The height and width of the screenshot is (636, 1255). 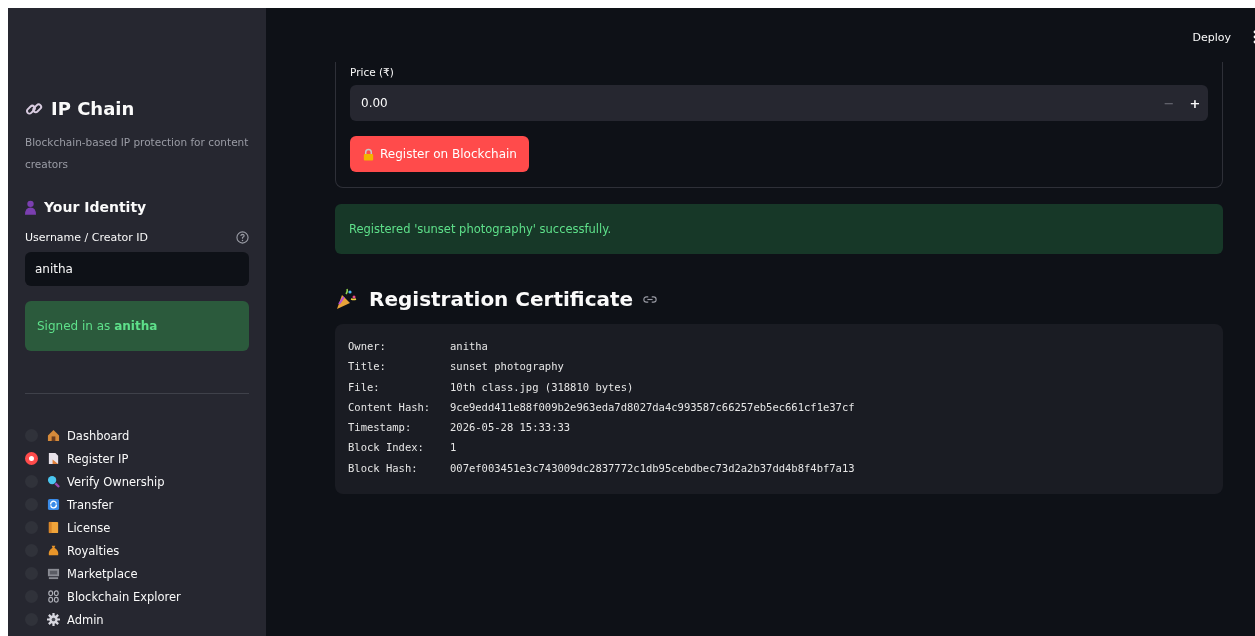 I want to click on nav-radio-item: Verify Ownership, so click(x=137, y=481).